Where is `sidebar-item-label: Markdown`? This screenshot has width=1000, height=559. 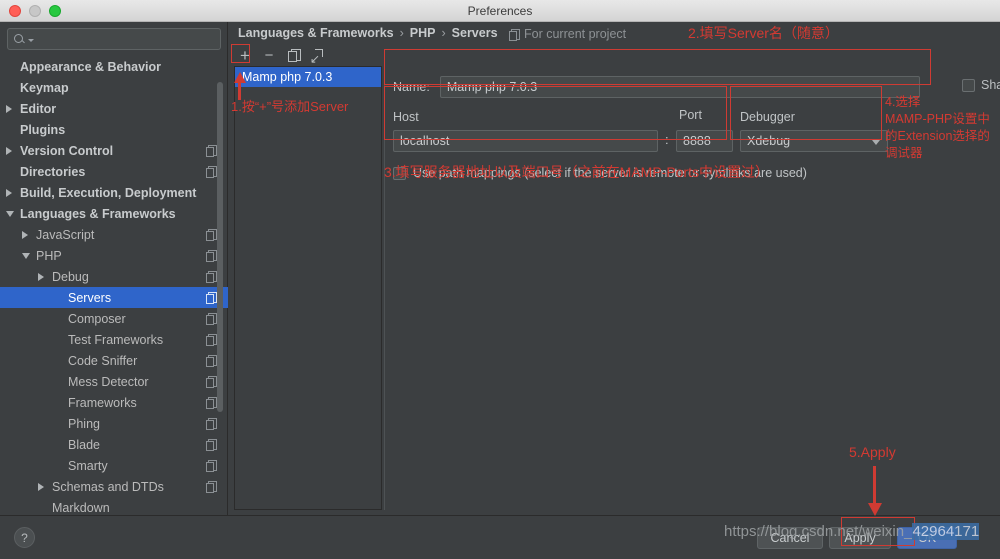
sidebar-item-label: Markdown is located at coordinates (81, 507).